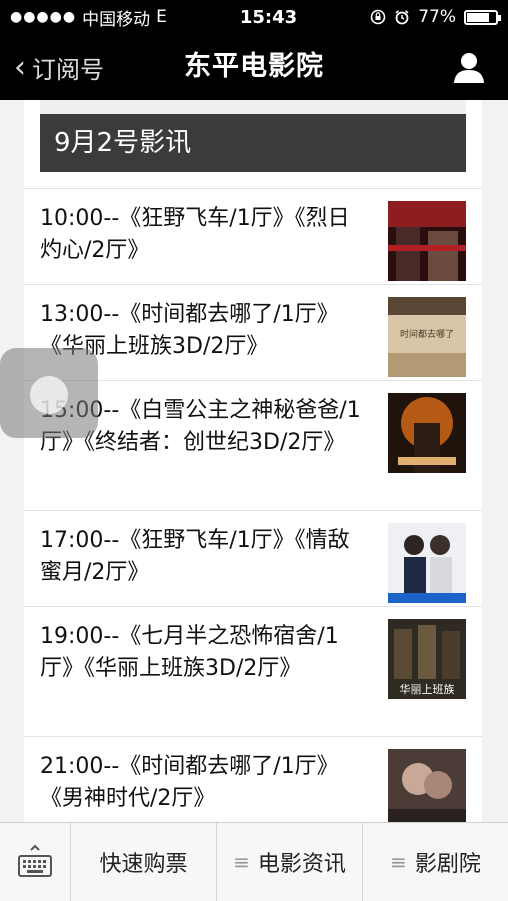 The height and width of the screenshot is (901, 508). What do you see at coordinates (427, 689) in the screenshot?
I see `poster-caption: 华丽上班族` at bounding box center [427, 689].